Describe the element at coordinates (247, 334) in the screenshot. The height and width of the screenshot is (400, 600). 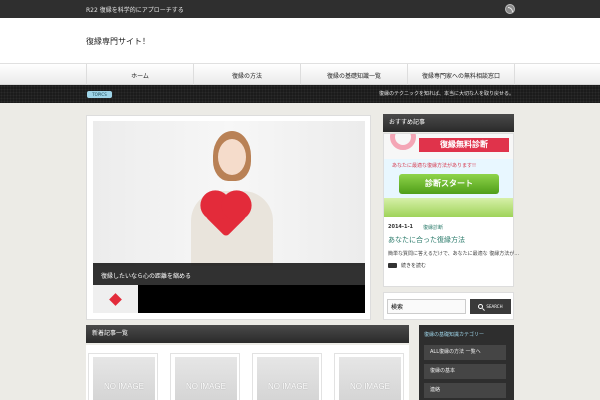
I see `latest-posts-heading: 新着記事一覧` at that location.